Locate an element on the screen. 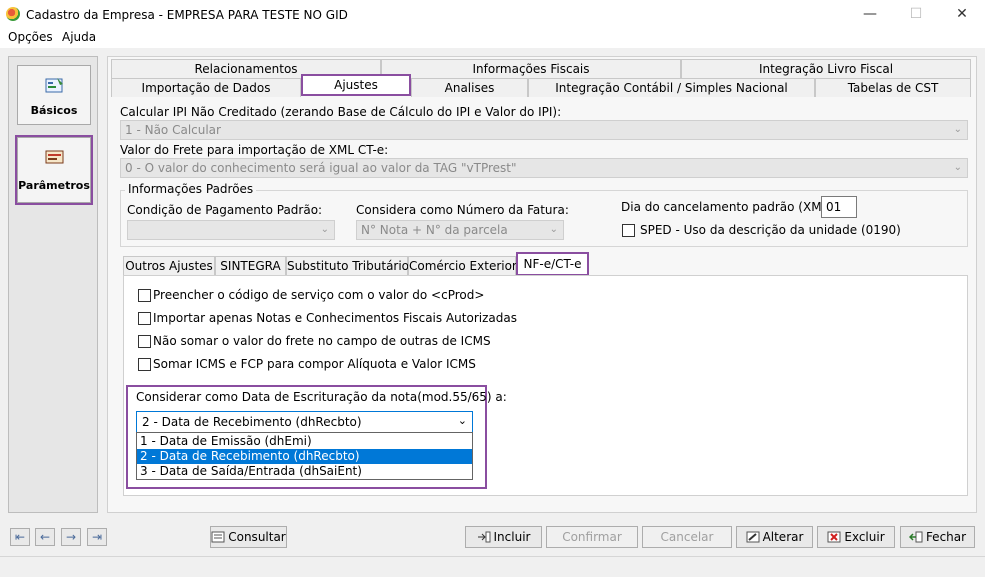  cond-pag-label: Condição de Pagamento Padrão: is located at coordinates (225, 210).